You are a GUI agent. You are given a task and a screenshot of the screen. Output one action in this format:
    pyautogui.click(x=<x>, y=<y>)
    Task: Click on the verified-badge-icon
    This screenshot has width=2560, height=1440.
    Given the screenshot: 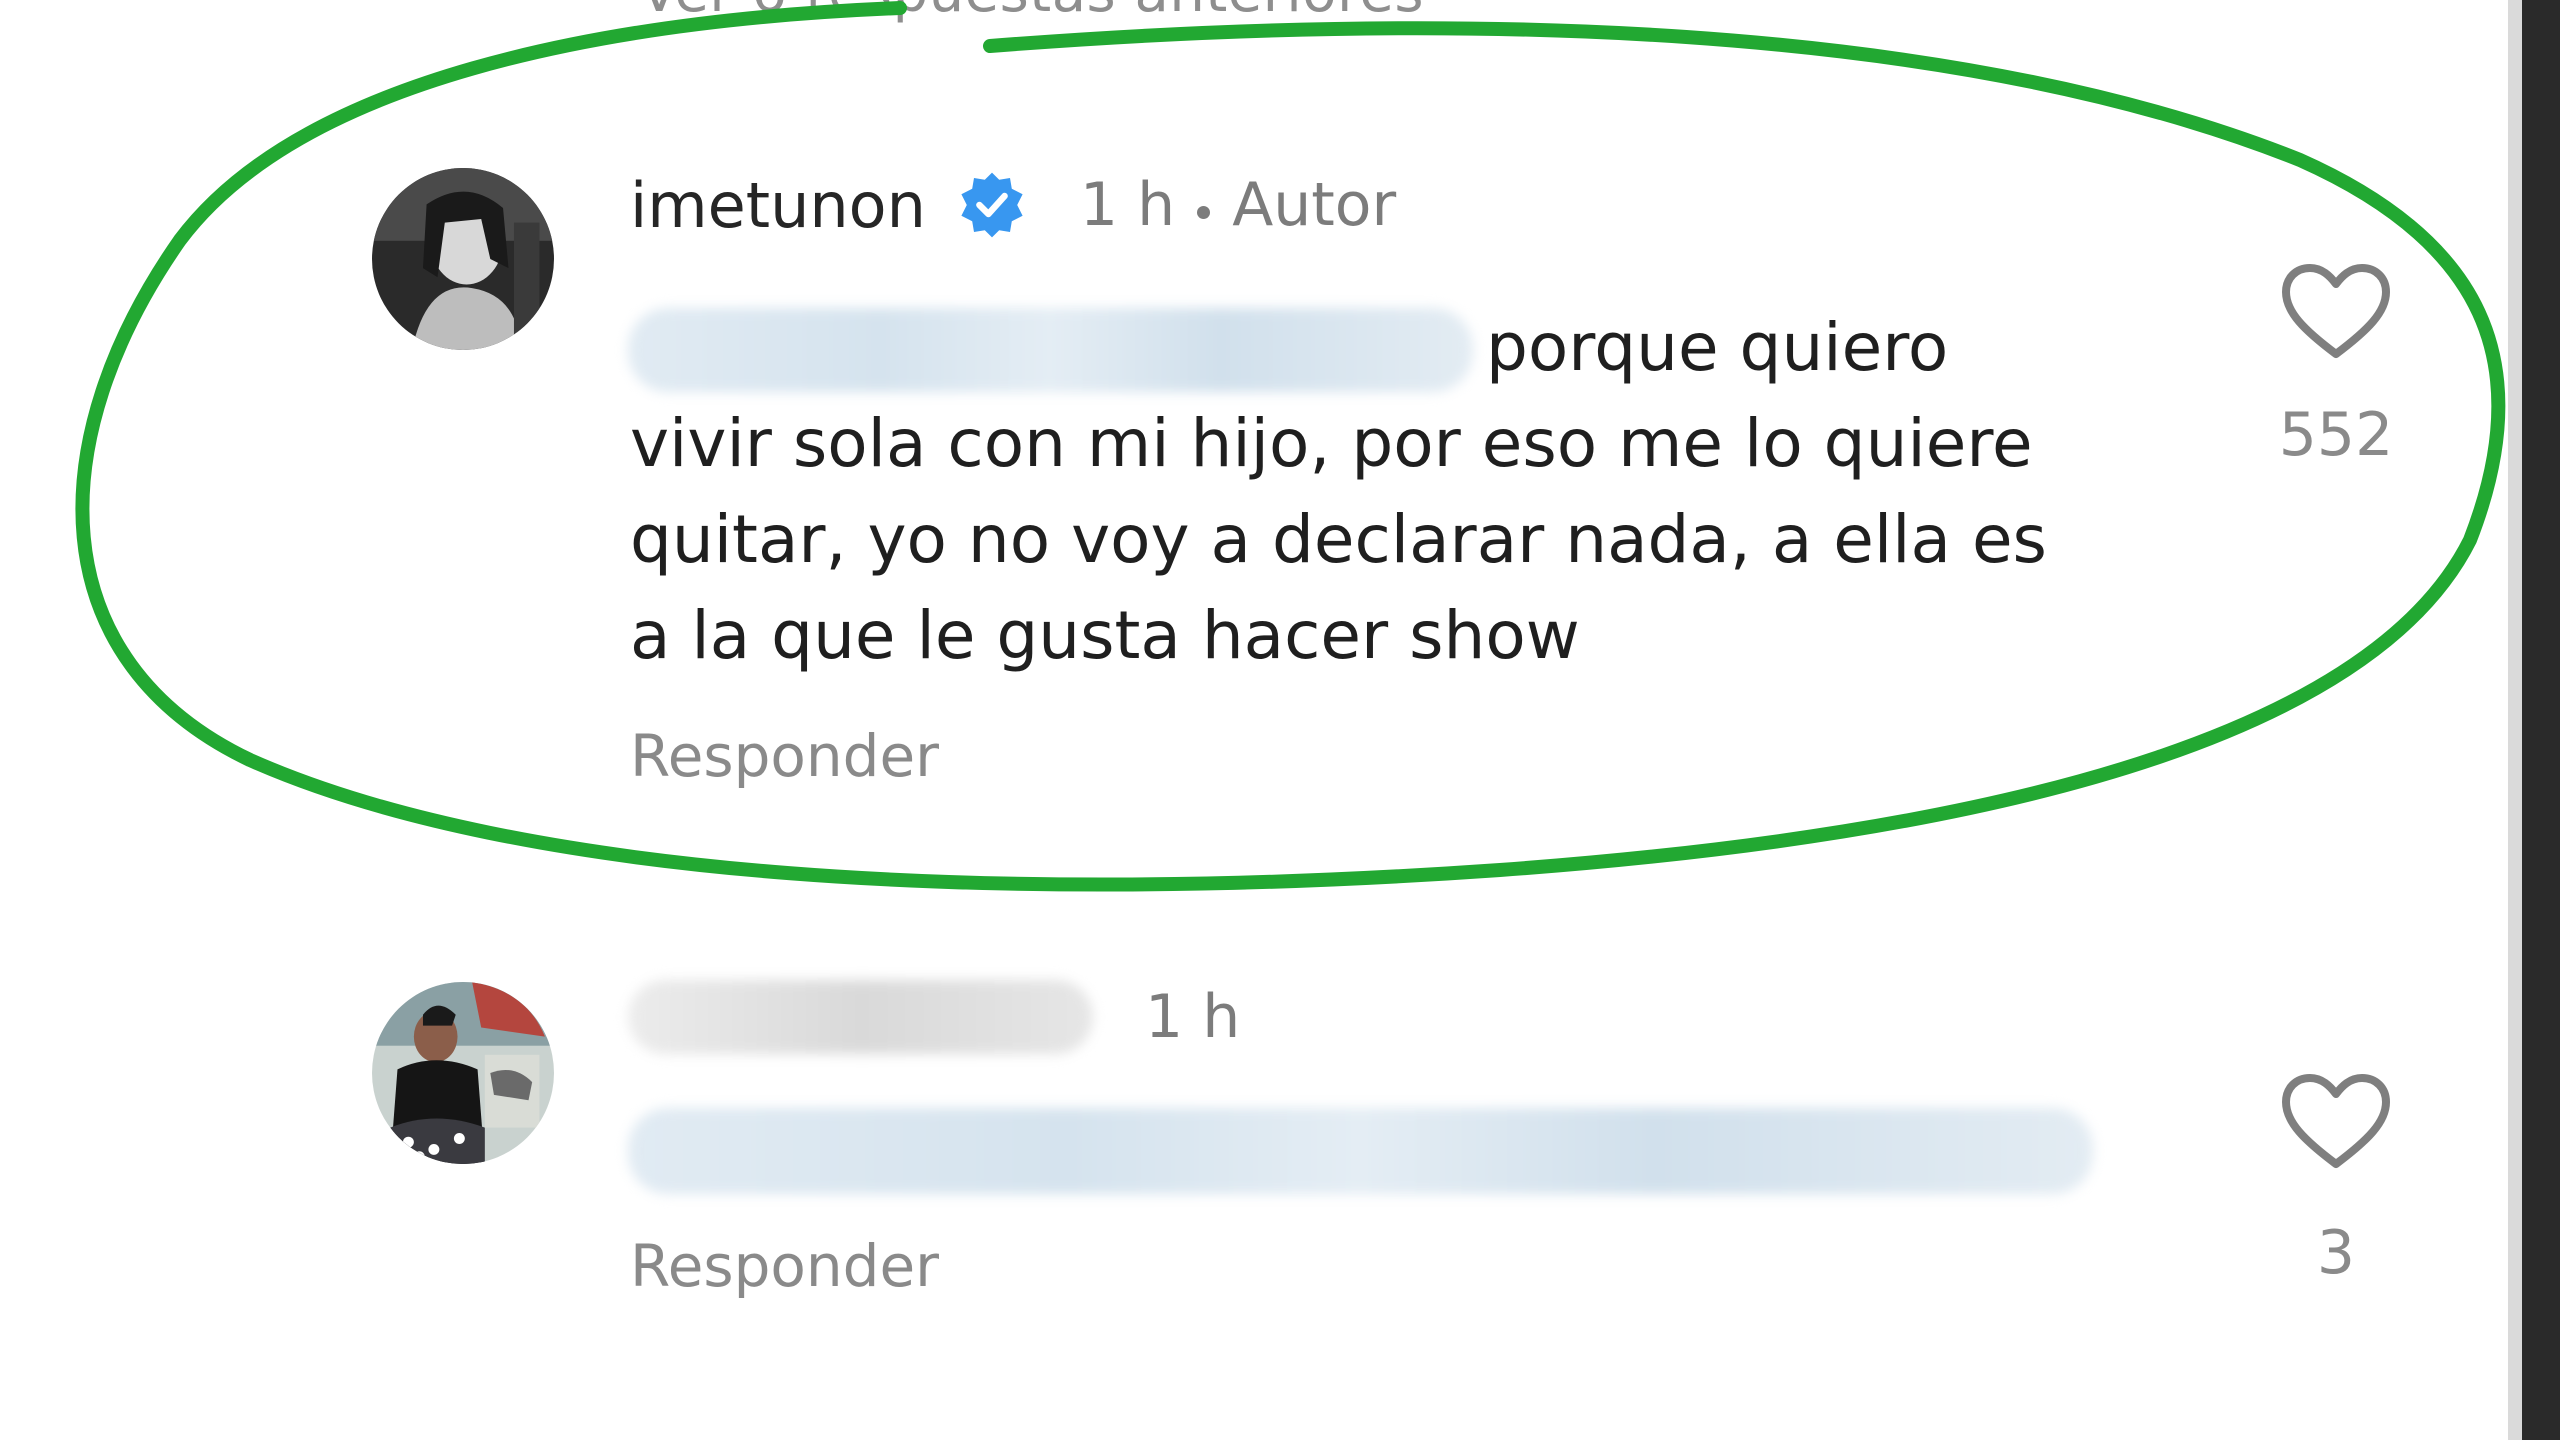 What is the action you would take?
    pyautogui.click(x=992, y=205)
    